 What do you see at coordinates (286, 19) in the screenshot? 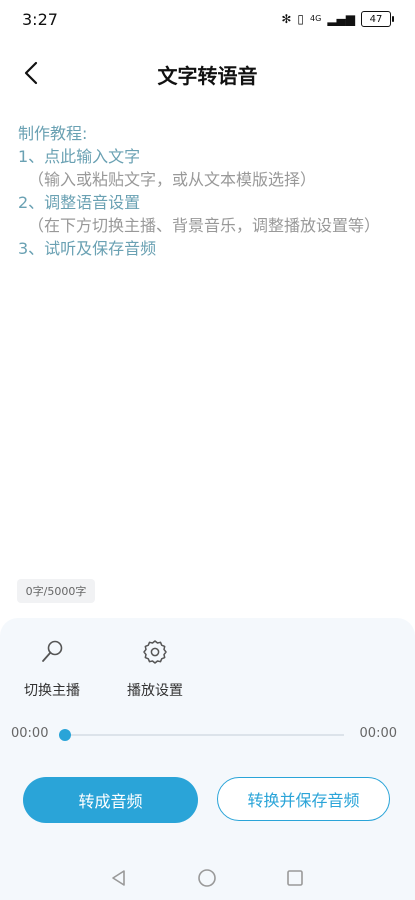
I see `bluetooth-icon: ✻` at bounding box center [286, 19].